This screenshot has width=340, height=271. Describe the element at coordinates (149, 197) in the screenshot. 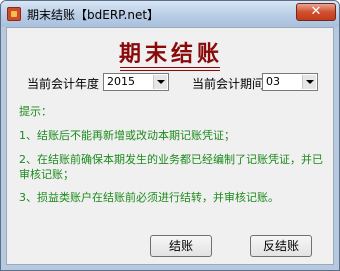

I see `tip-item-3: 3、损益类账户在结账前必须进行结转，并审核记账。` at that location.